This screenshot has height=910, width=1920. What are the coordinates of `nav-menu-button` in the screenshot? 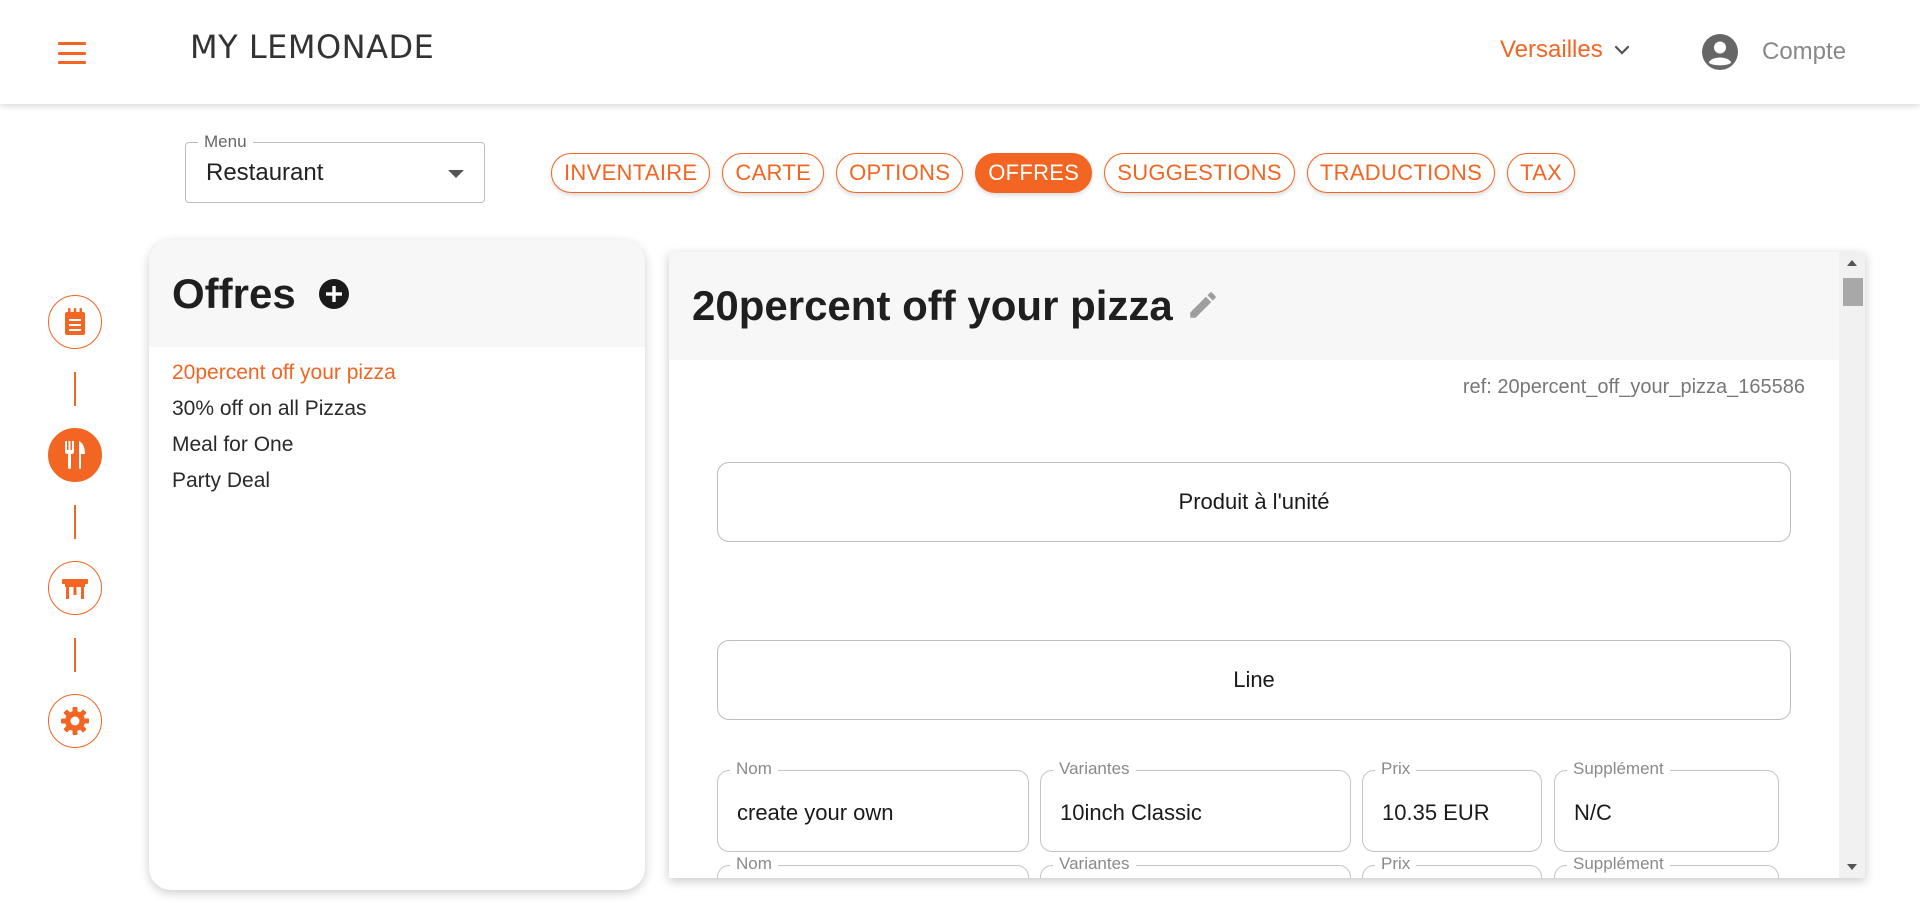 It's located at (75, 322).